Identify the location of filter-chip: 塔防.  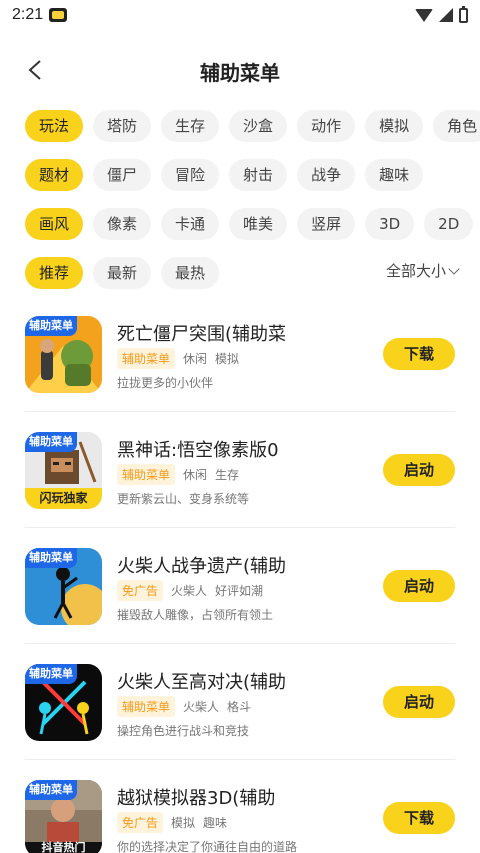
(122, 126).